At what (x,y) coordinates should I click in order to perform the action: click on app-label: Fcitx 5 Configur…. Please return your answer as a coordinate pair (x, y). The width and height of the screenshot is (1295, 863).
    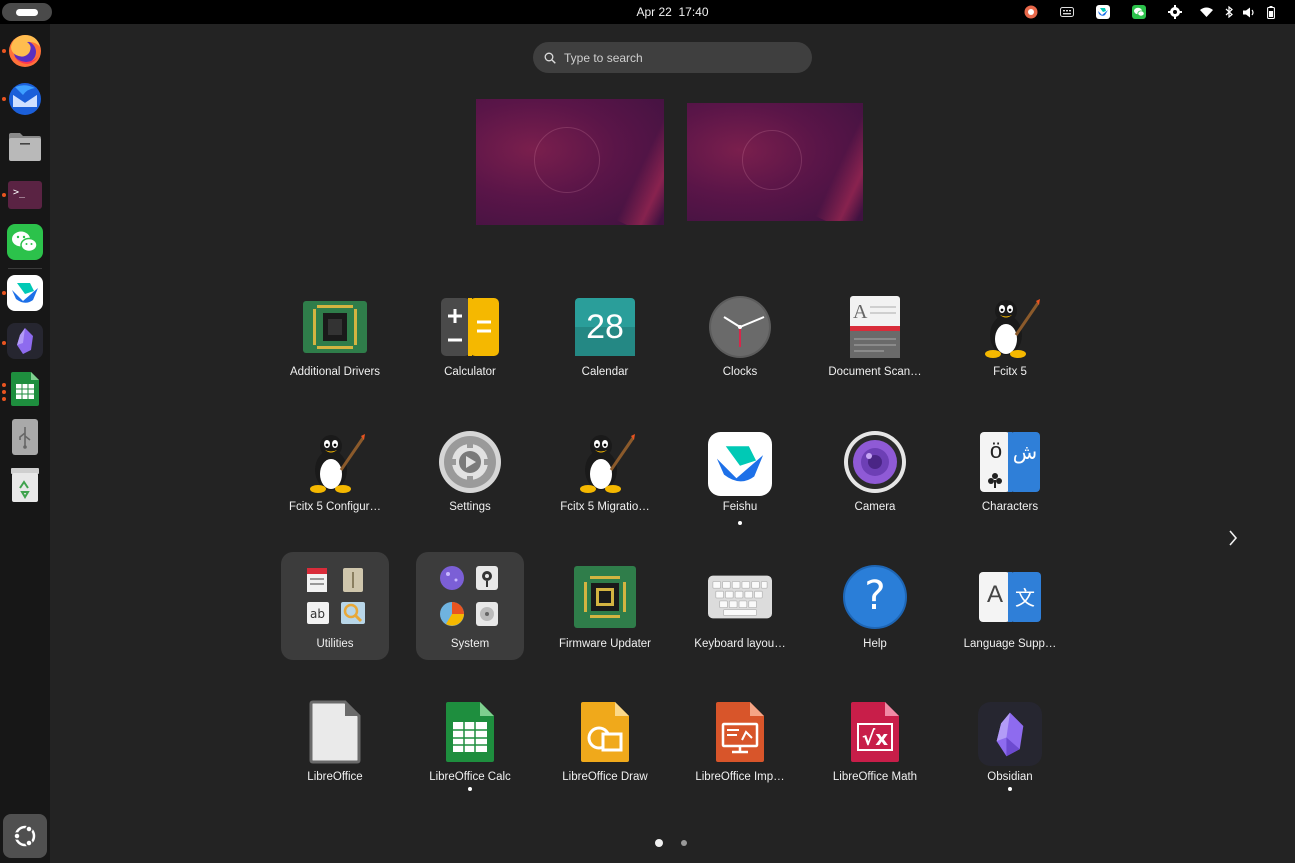
    Looking at the image, I should click on (335, 507).